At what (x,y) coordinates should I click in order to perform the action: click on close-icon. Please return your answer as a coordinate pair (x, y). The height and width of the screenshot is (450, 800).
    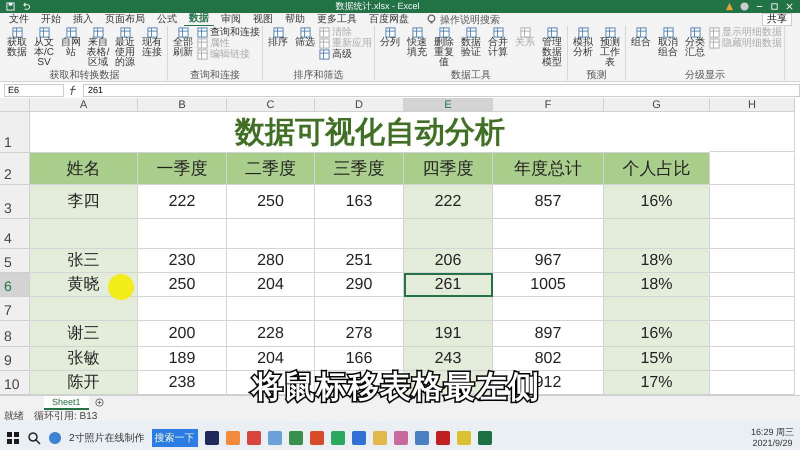
    Looking at the image, I should click on (789, 6).